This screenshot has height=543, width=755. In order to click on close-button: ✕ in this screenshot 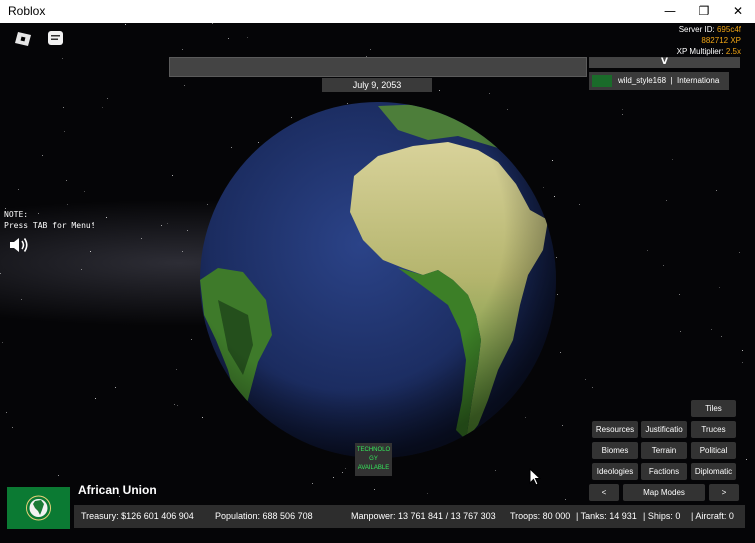, I will do `click(738, 11)`.